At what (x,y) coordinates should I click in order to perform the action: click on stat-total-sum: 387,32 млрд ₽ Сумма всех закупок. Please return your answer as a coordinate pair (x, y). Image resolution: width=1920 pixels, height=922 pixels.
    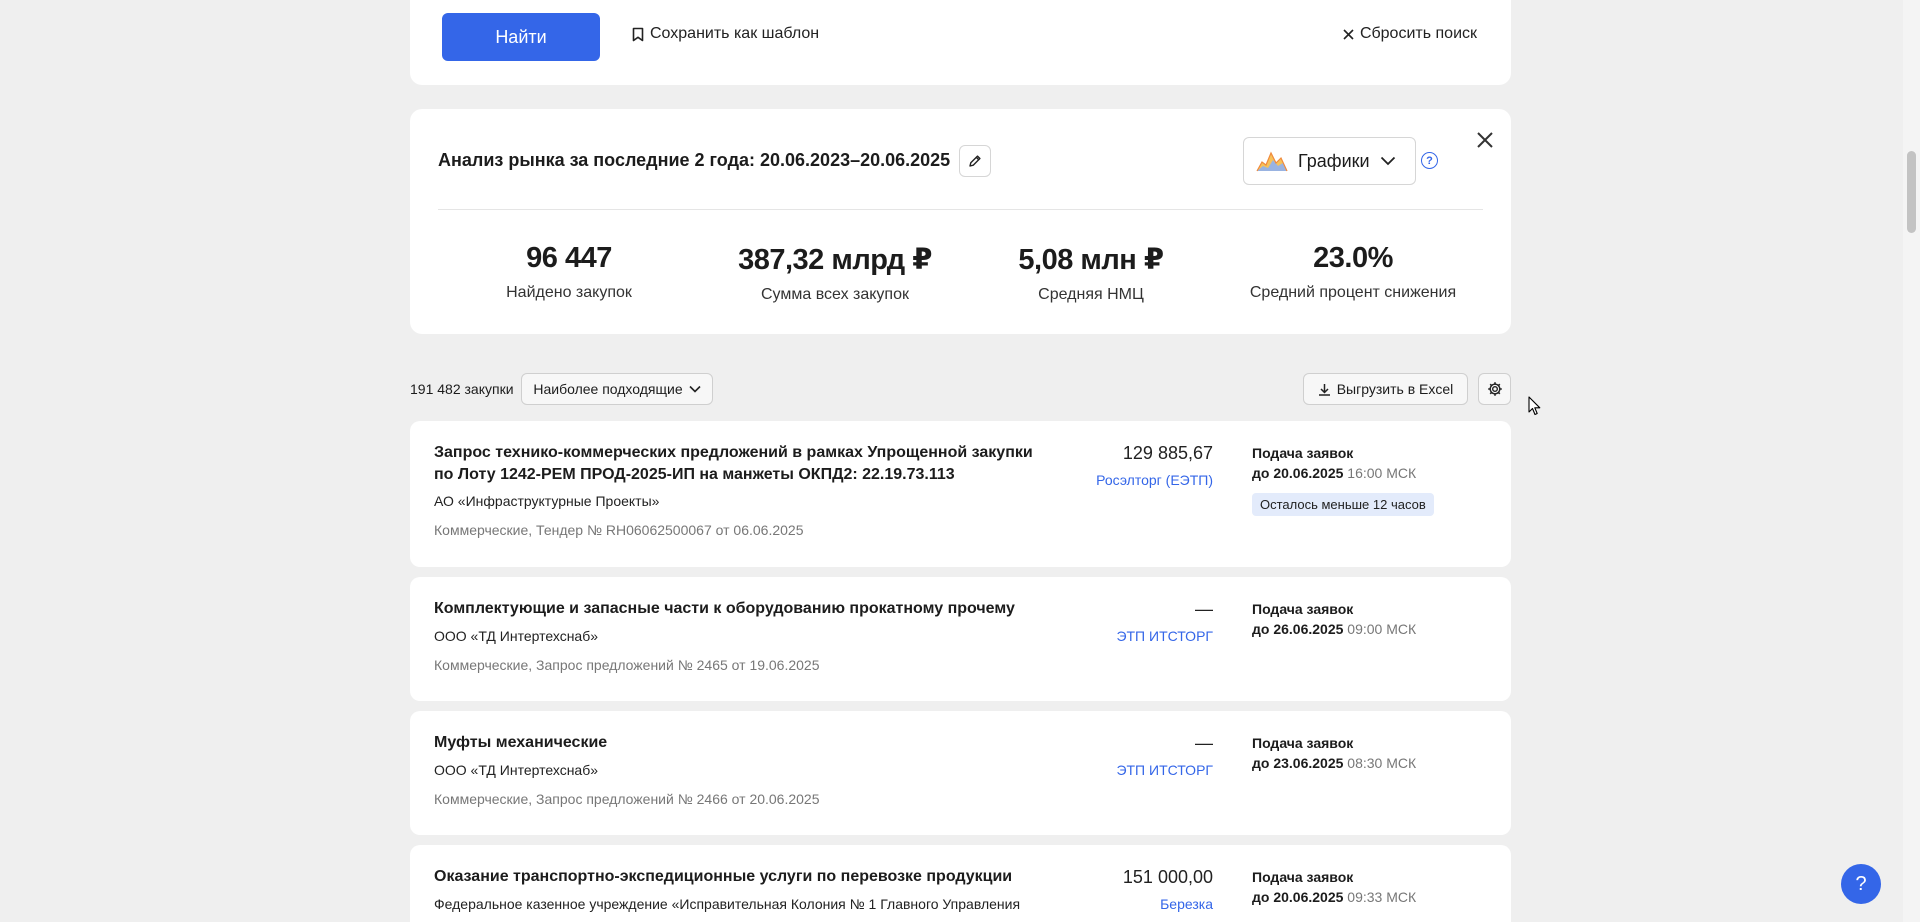
    Looking at the image, I should click on (835, 273).